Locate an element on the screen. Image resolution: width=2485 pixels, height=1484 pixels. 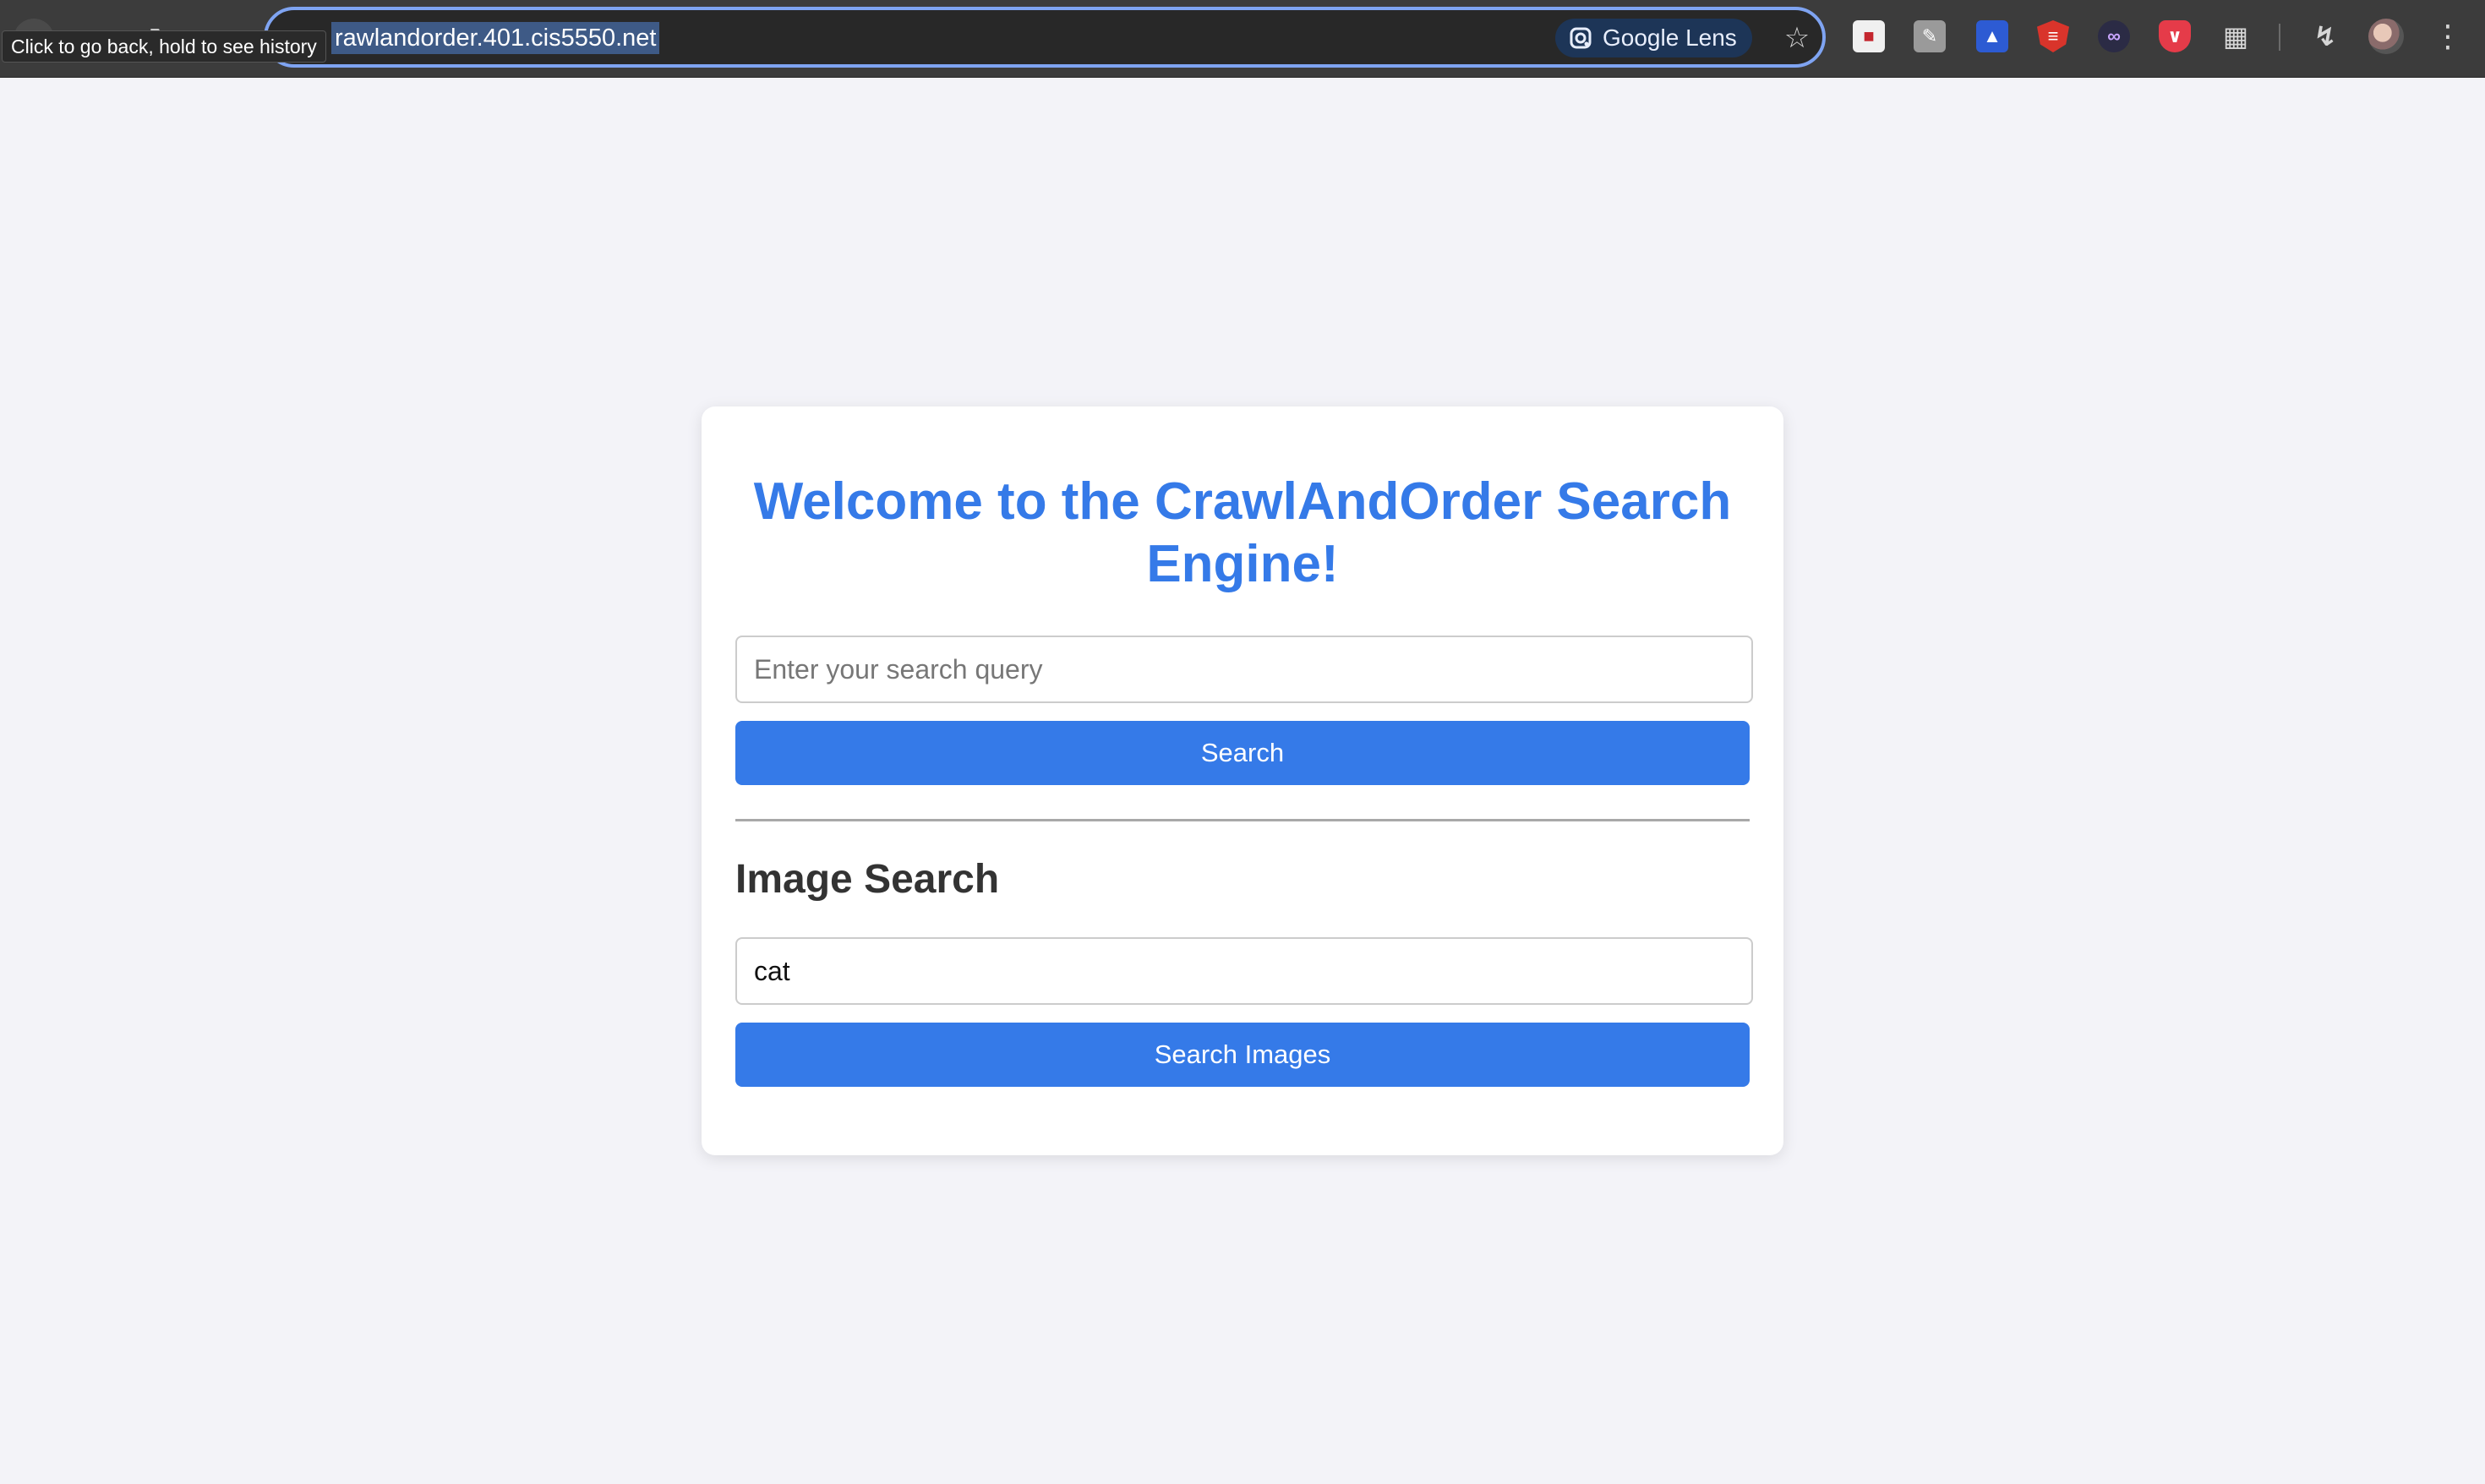
toolbar-divider is located at coordinates (2279, 37).